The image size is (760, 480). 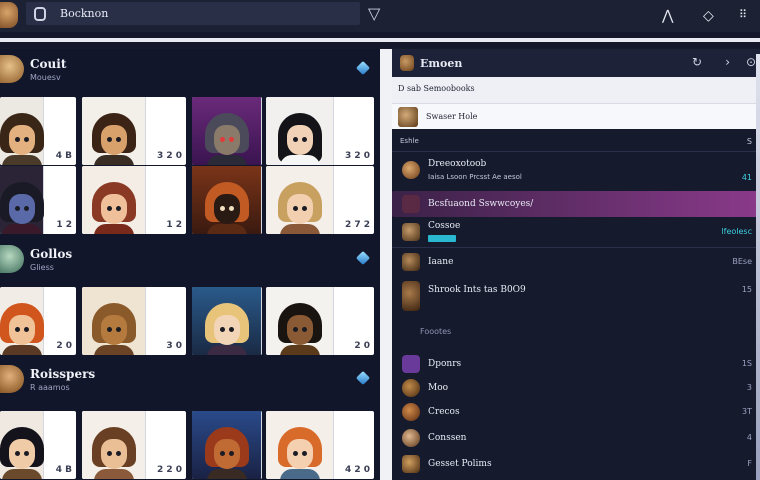 What do you see at coordinates (386, 264) in the screenshot?
I see `panel-divider` at bounding box center [386, 264].